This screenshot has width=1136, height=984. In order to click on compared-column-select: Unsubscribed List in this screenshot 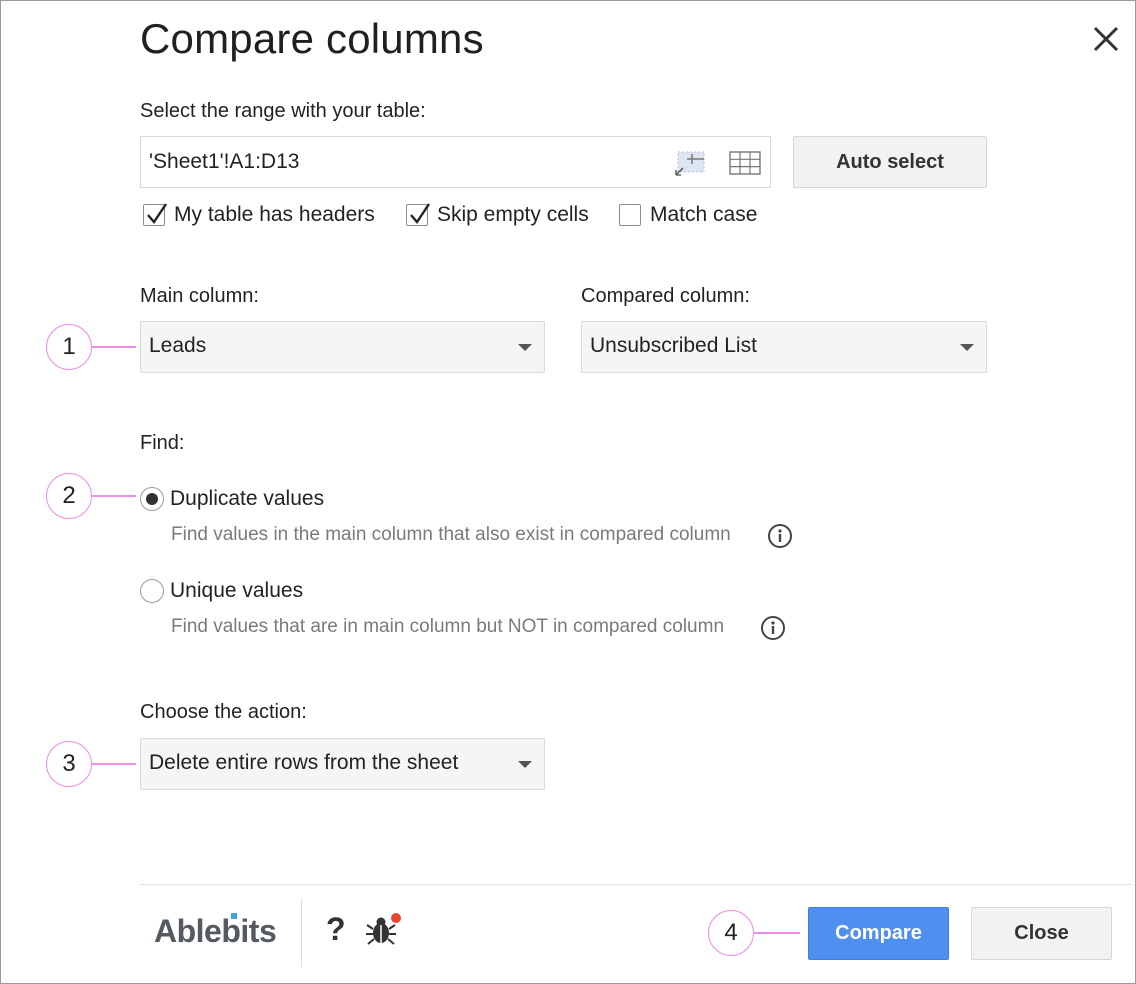, I will do `click(784, 347)`.